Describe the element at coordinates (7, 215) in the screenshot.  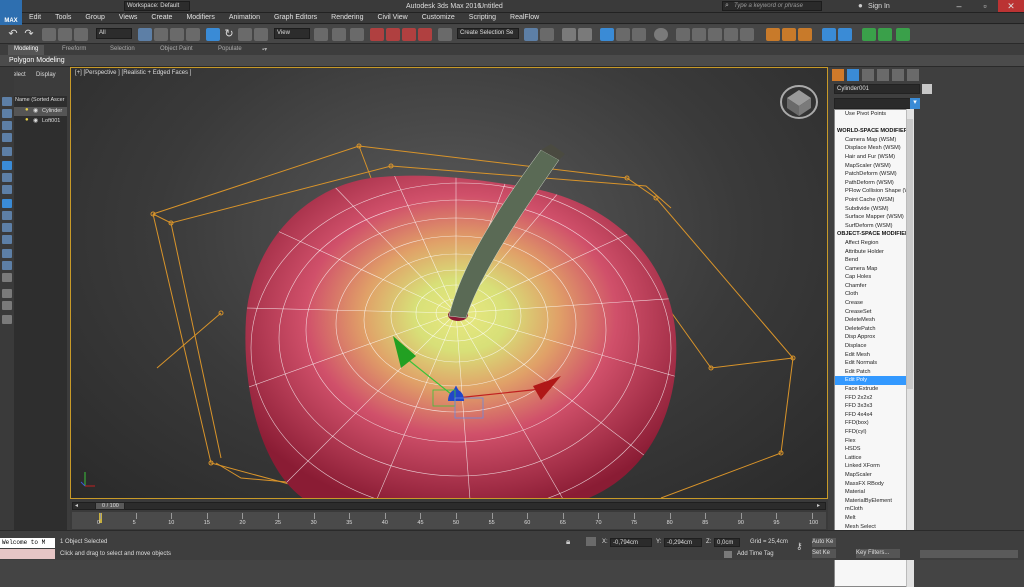
I see `filter-containers-icon` at that location.